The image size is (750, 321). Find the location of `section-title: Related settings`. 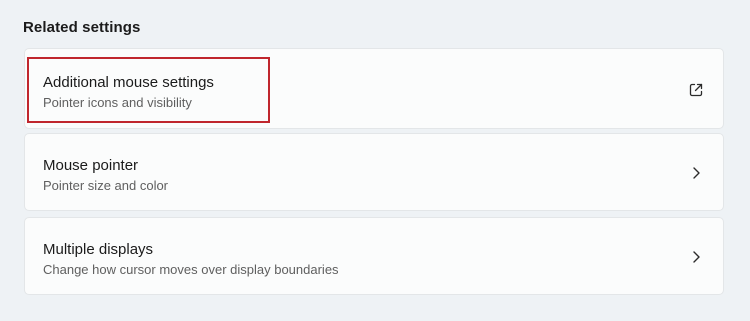

section-title: Related settings is located at coordinates (82, 27).